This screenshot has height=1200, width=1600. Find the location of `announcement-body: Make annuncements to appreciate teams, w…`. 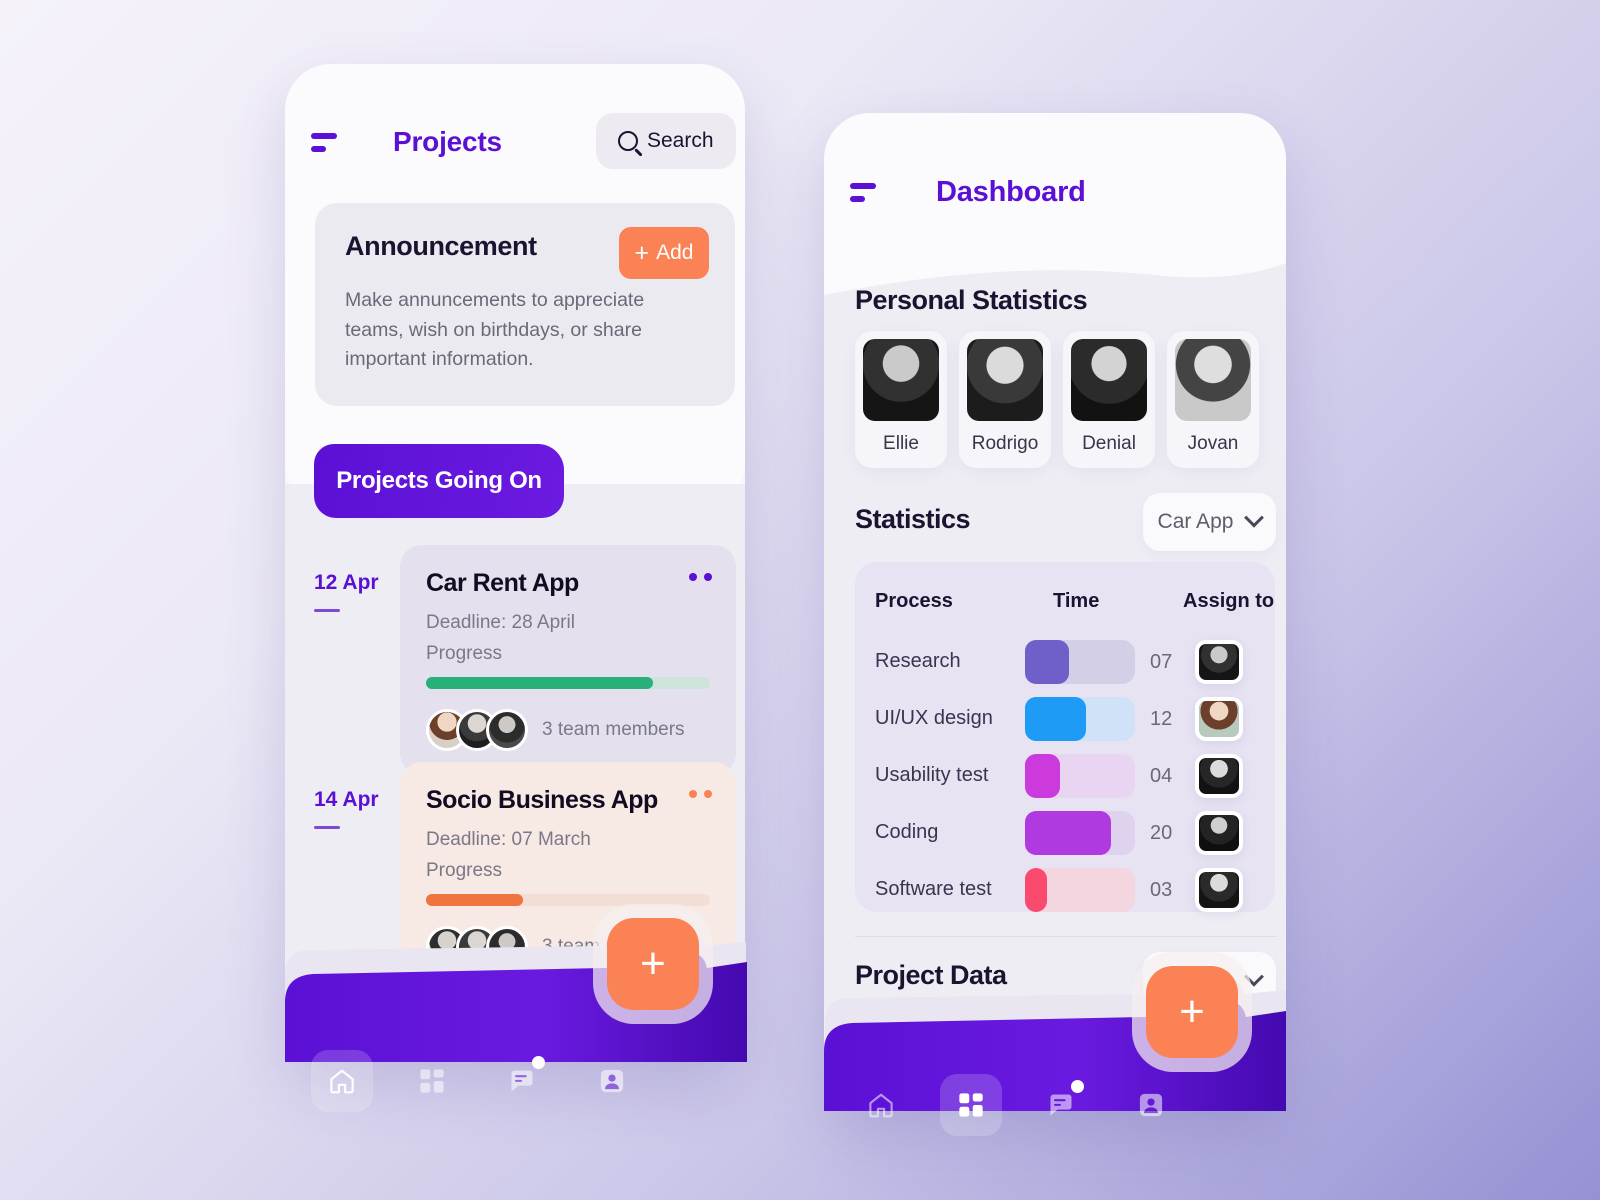

announcement-body: Make annuncements to appreciate teams, w… is located at coordinates (495, 330).